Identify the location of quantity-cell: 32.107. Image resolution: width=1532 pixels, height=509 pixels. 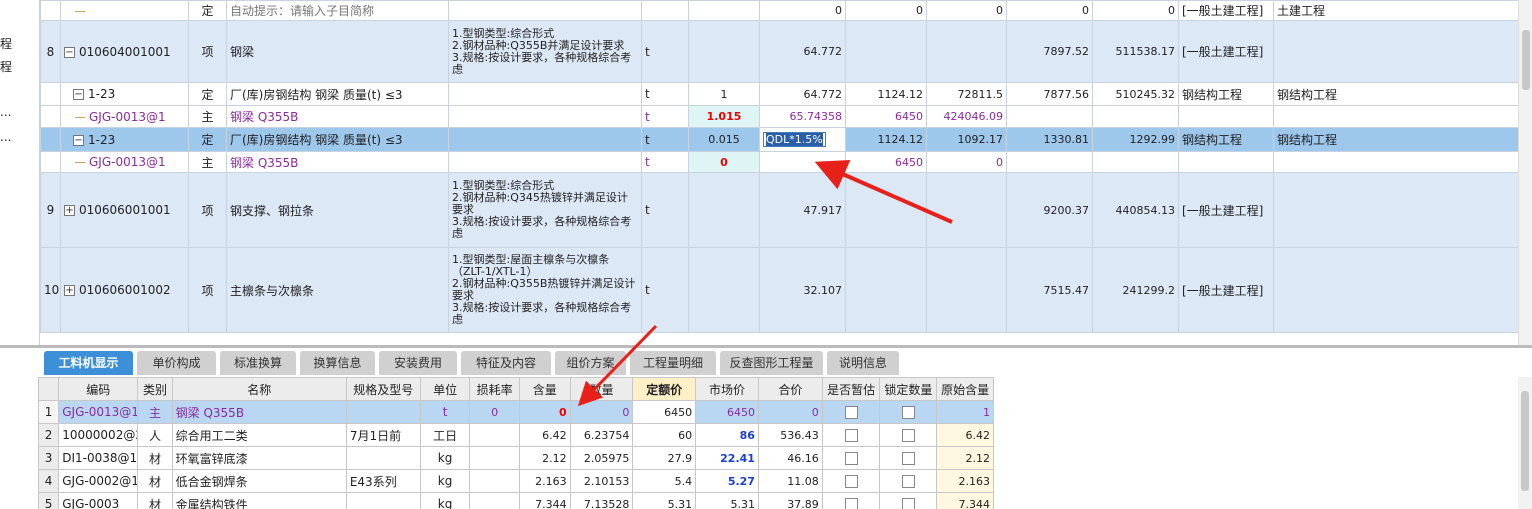
(802, 290).